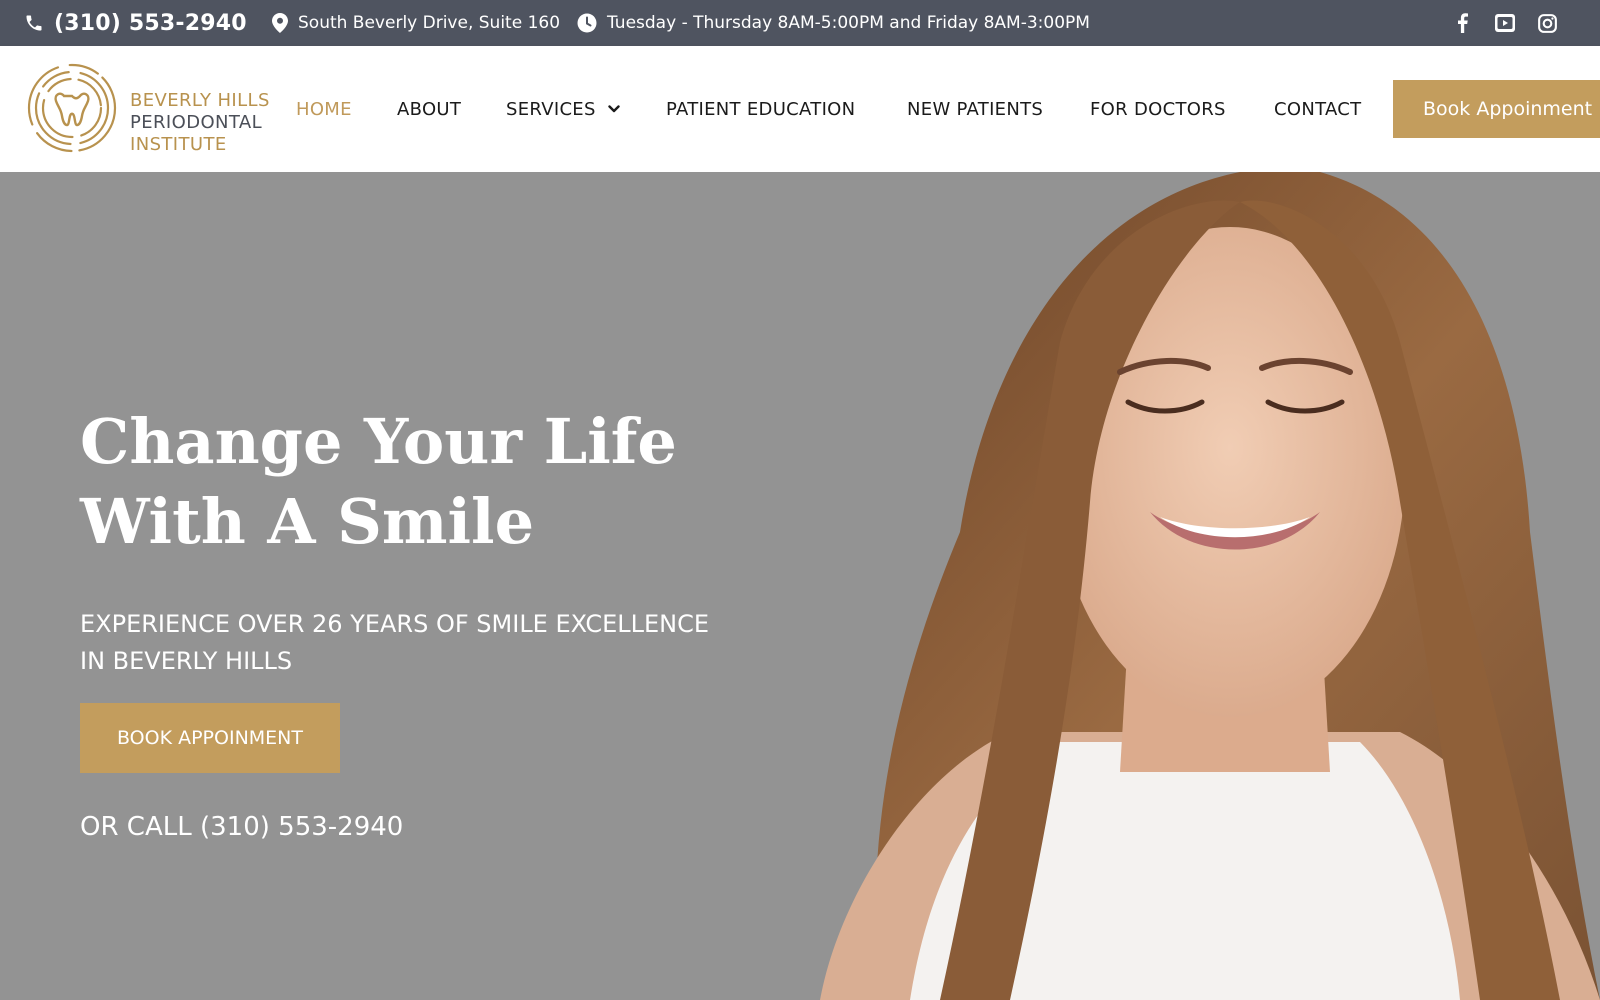 The image size is (1600, 1000). I want to click on hero-title-line-1: Change Your Life, so click(378, 441).